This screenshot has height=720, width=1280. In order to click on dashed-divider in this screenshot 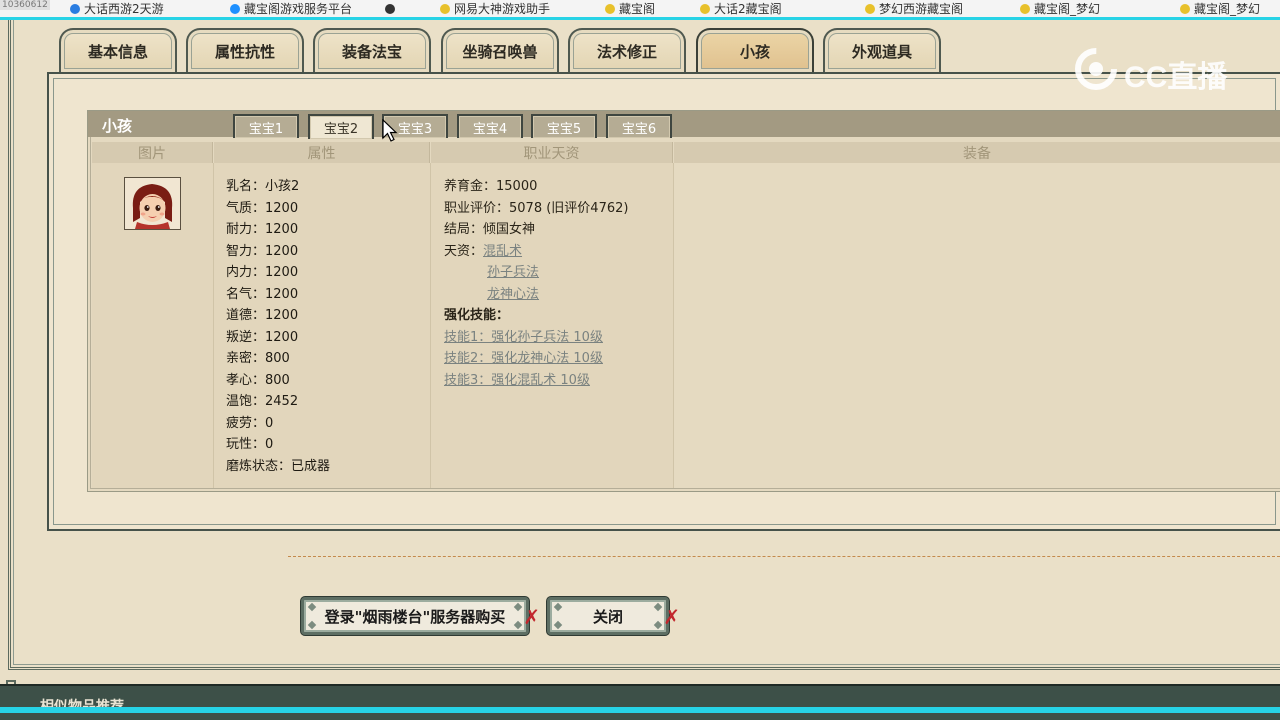, I will do `click(784, 556)`.